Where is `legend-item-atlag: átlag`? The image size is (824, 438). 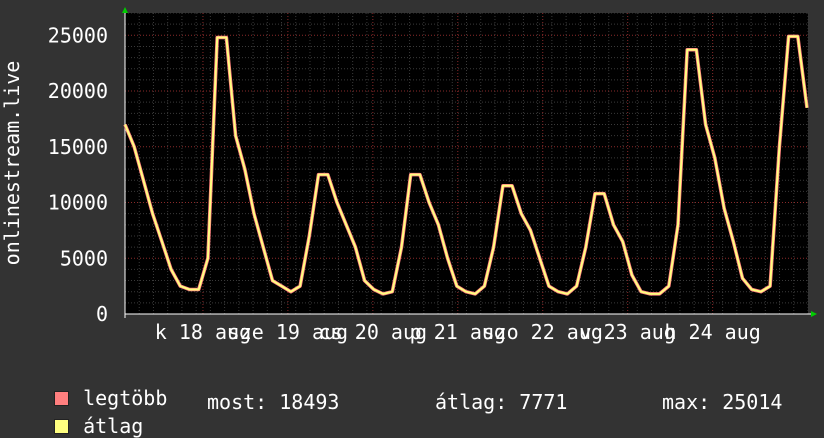 legend-item-atlag: átlag is located at coordinates (86, 414).